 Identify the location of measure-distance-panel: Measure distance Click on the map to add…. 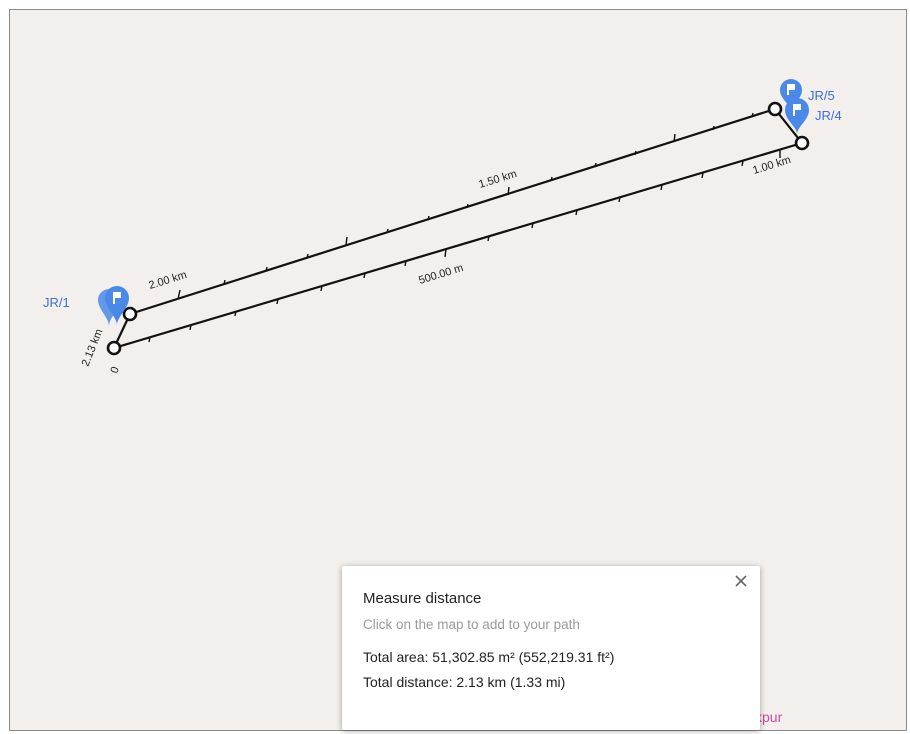
(551, 648).